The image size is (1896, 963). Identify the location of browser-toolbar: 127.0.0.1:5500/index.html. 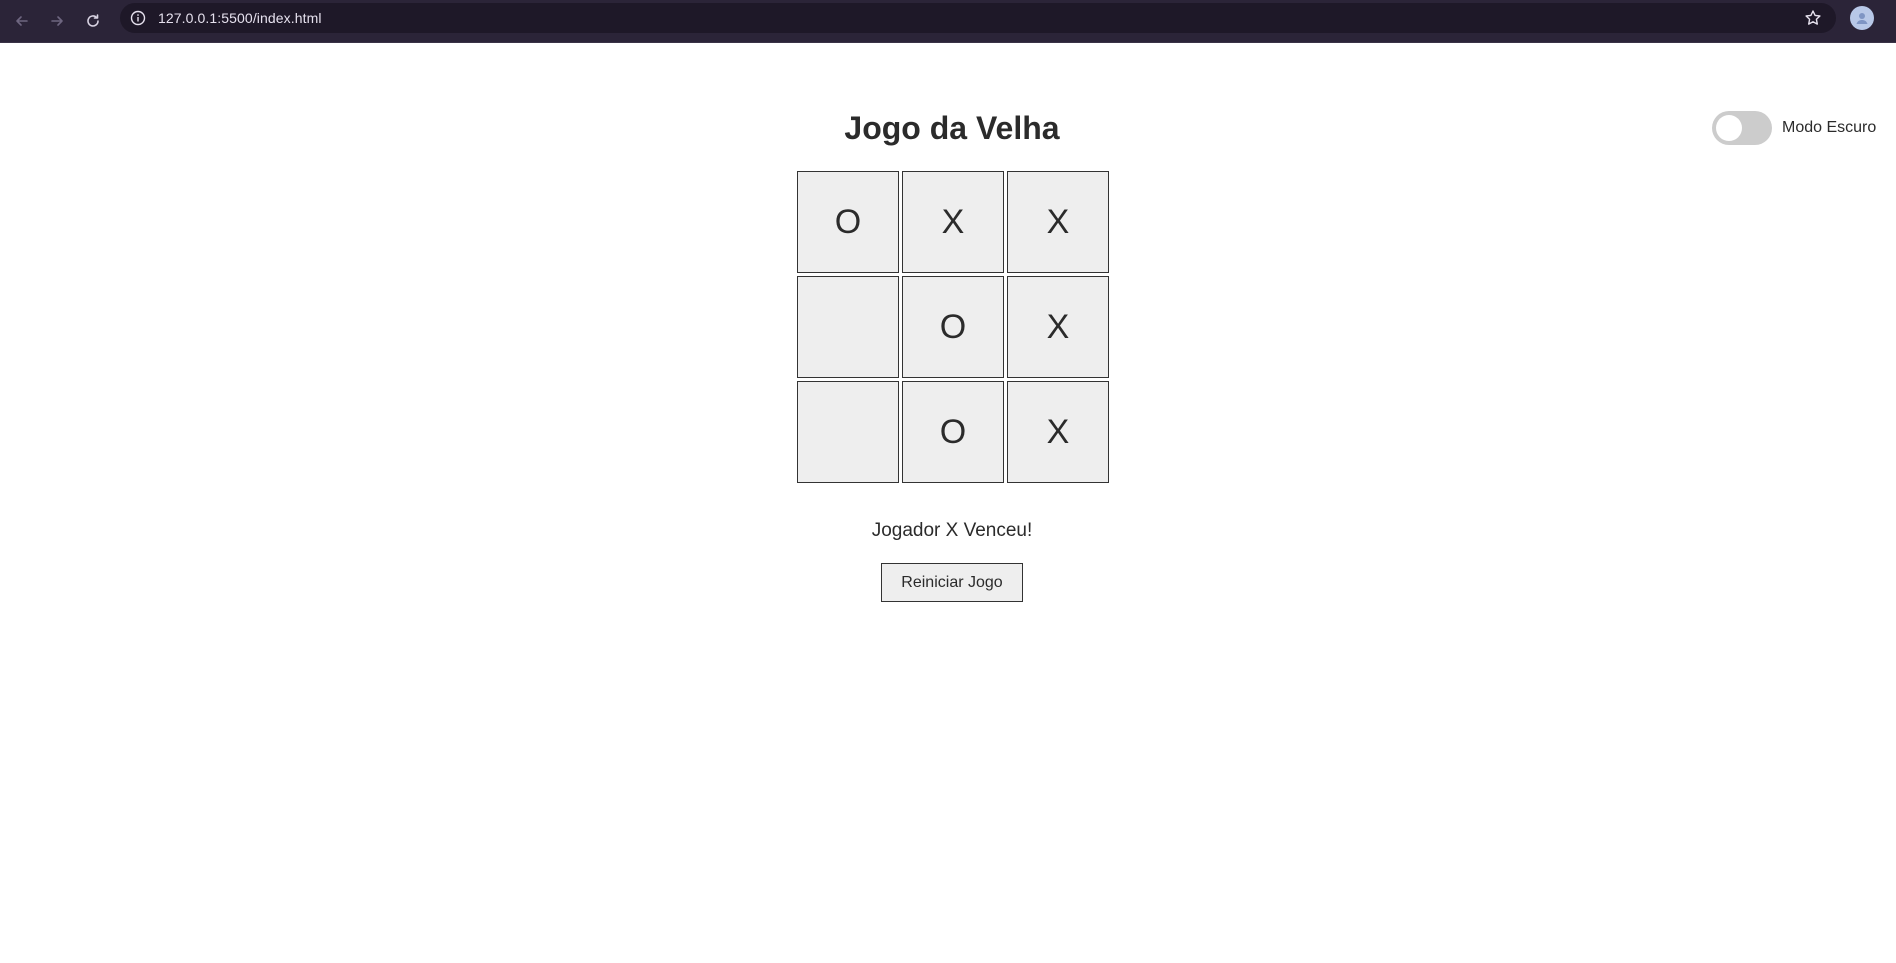
(948, 21).